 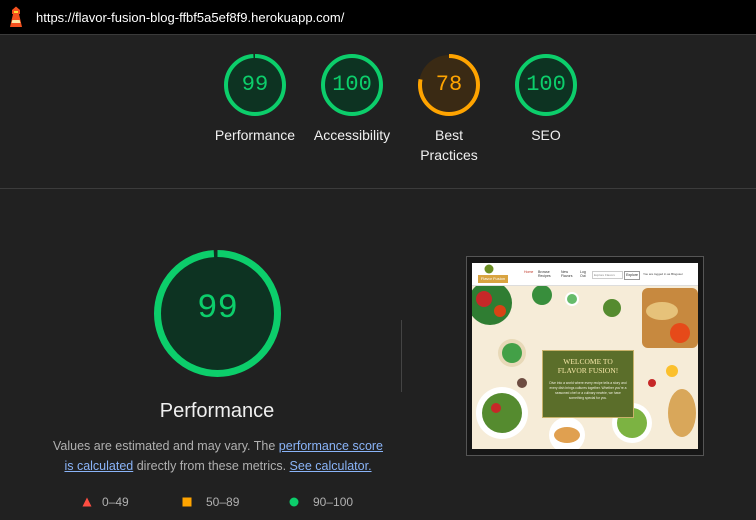 What do you see at coordinates (16, 16) in the screenshot?
I see `lighthouse-icon` at bounding box center [16, 16].